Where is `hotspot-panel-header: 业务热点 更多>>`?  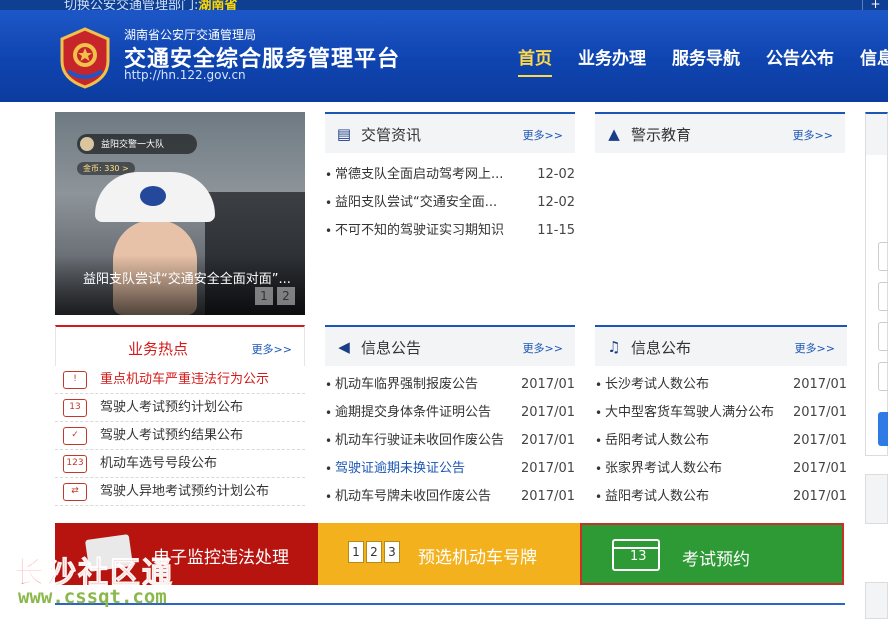
hotspot-panel-header: 业务热点 更多>> is located at coordinates (180, 345).